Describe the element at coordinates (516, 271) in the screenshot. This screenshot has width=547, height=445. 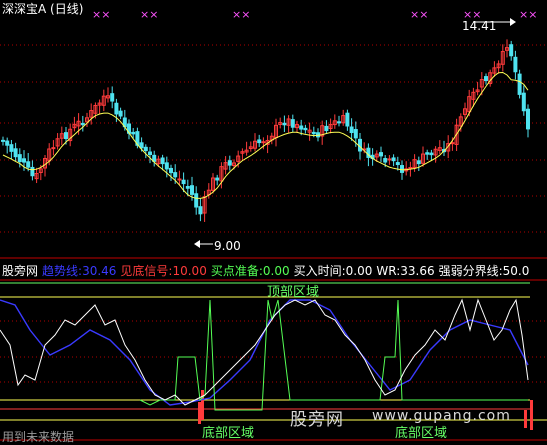
I see `legend-divide-value: 50.0` at that location.